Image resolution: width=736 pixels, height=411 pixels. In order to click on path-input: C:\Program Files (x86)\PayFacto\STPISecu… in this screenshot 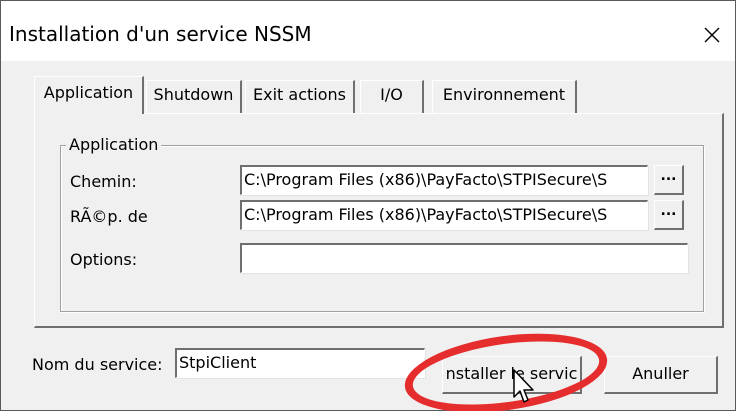, I will do `click(444, 180)`.